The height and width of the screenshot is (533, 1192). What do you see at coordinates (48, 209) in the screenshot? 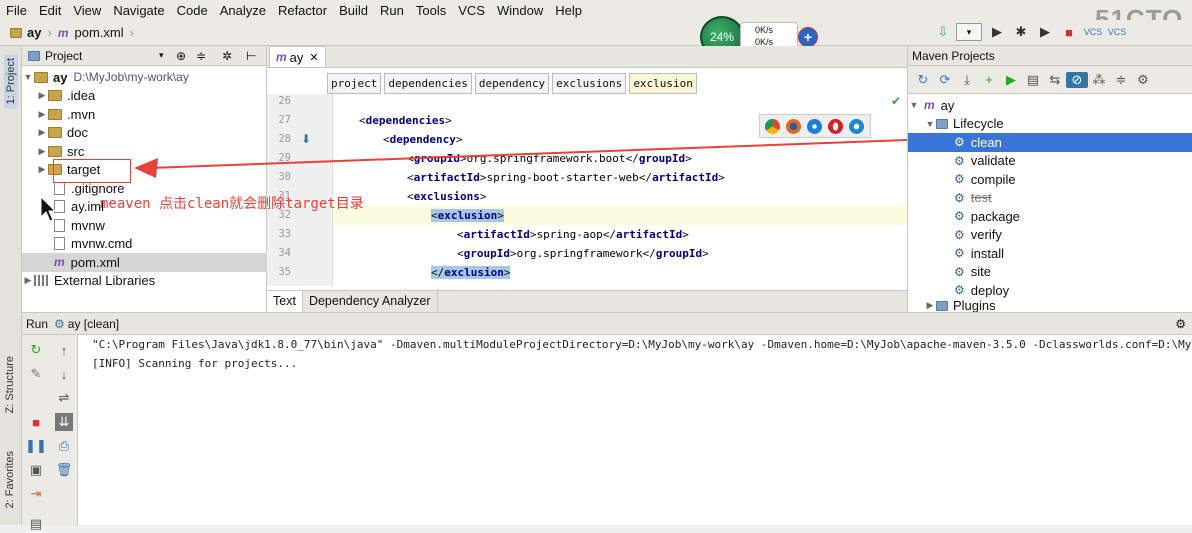
I see `mouse-cursor-icon` at bounding box center [48, 209].